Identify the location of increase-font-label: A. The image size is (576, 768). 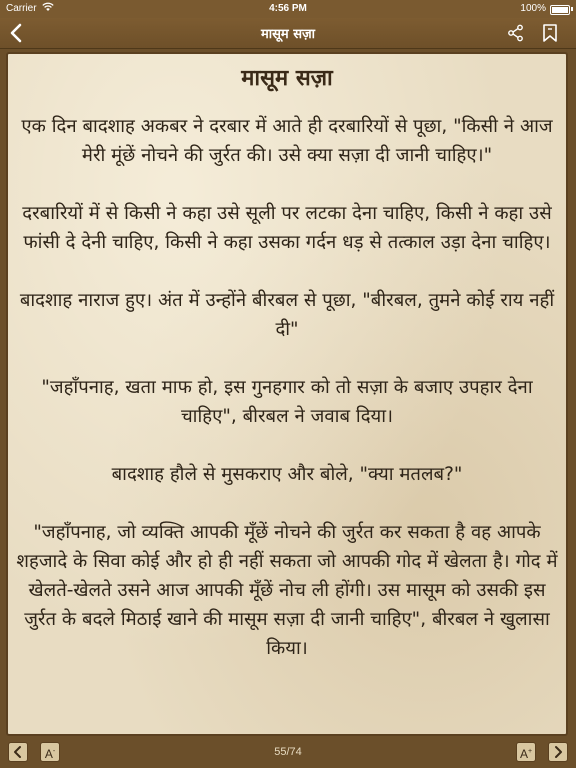
(523, 754).